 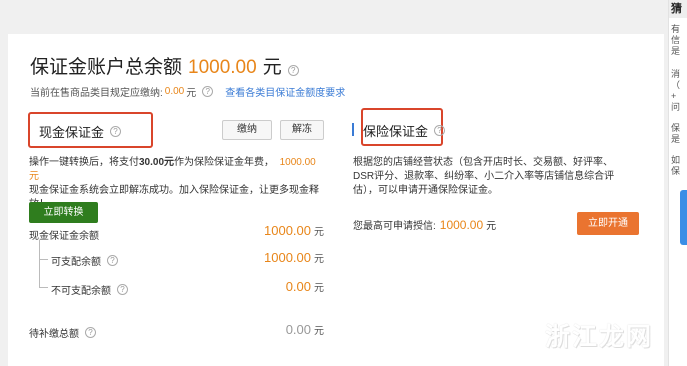 I want to click on cash-balance-unit: 元, so click(x=319, y=232).